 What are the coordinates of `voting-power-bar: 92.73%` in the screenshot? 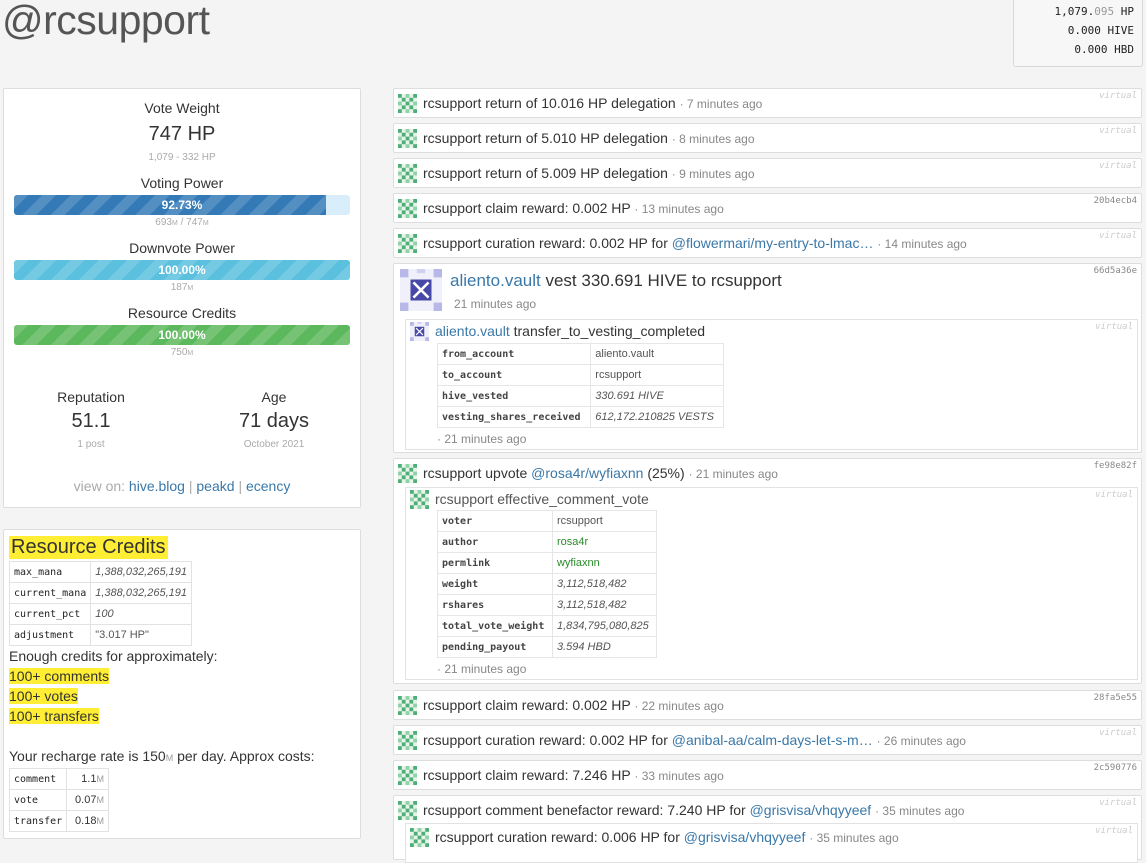 It's located at (182, 205).